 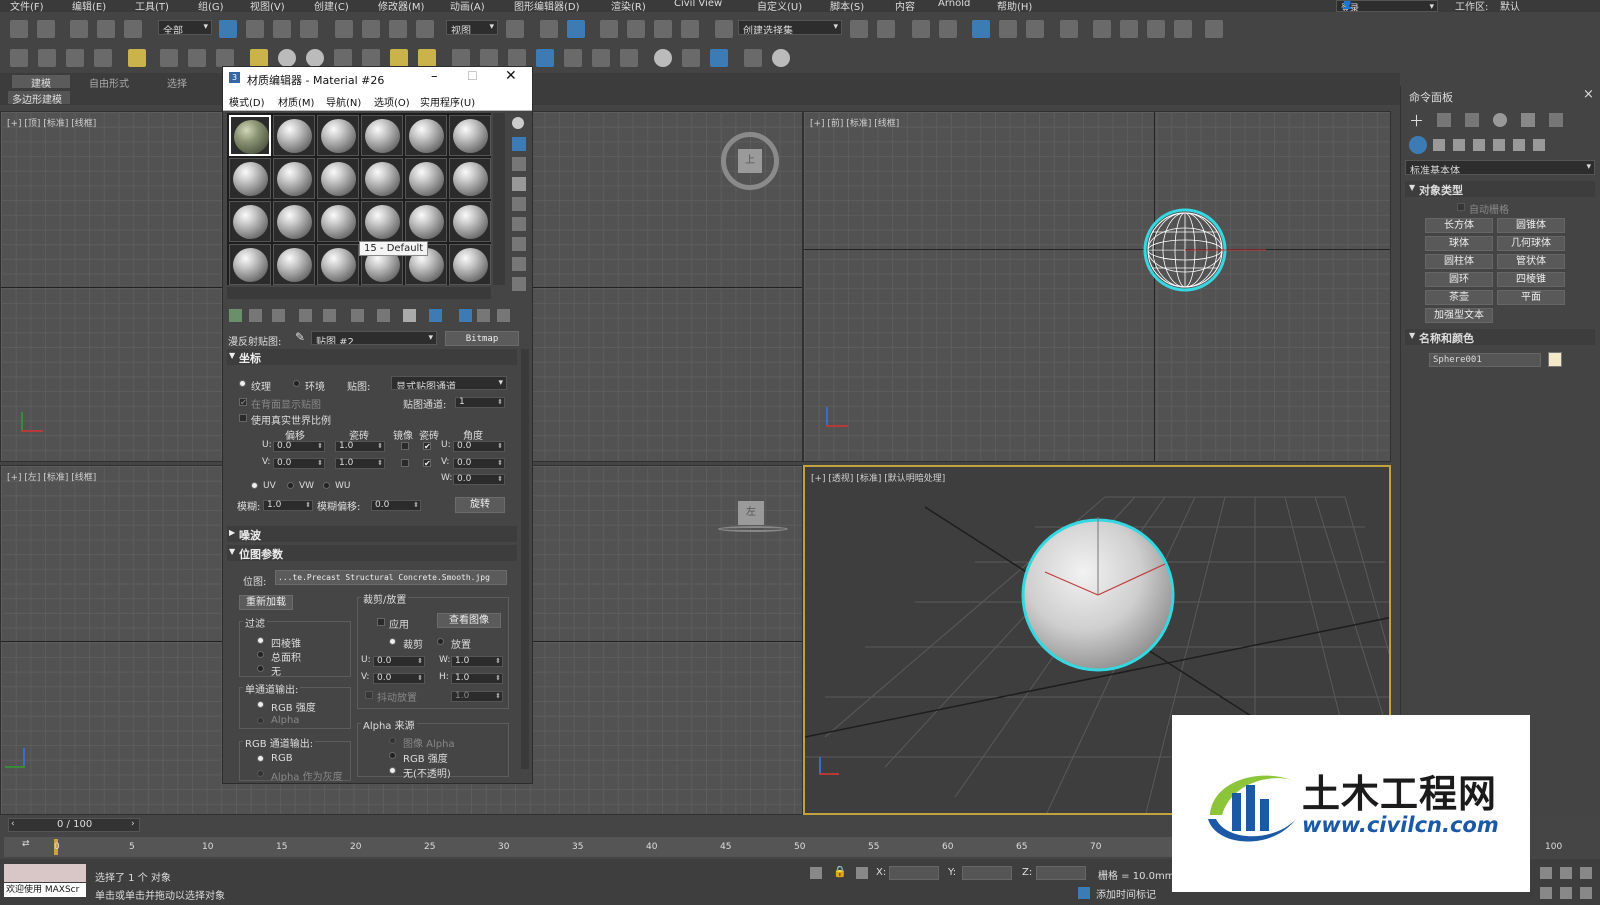 I want to click on alpha-image-radio, so click(x=392, y=740).